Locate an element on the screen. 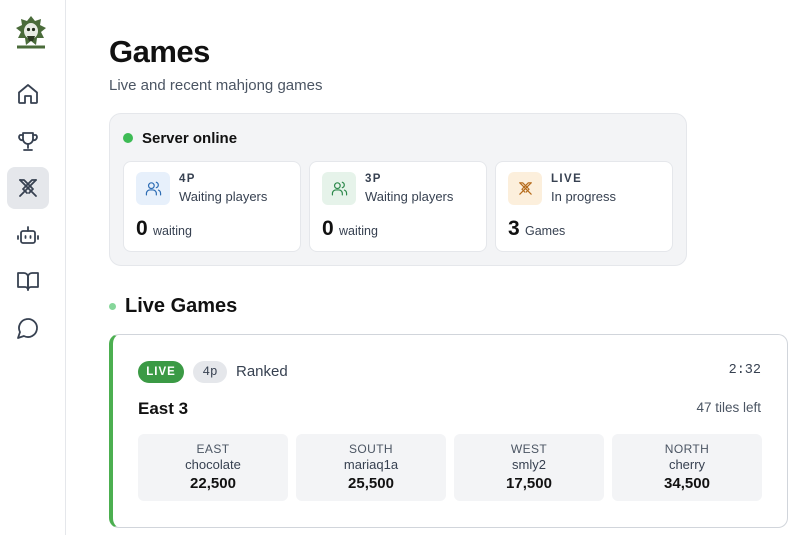 Image resolution: width=800 pixels, height=535 pixels. server-status-label: Server online is located at coordinates (190, 138).